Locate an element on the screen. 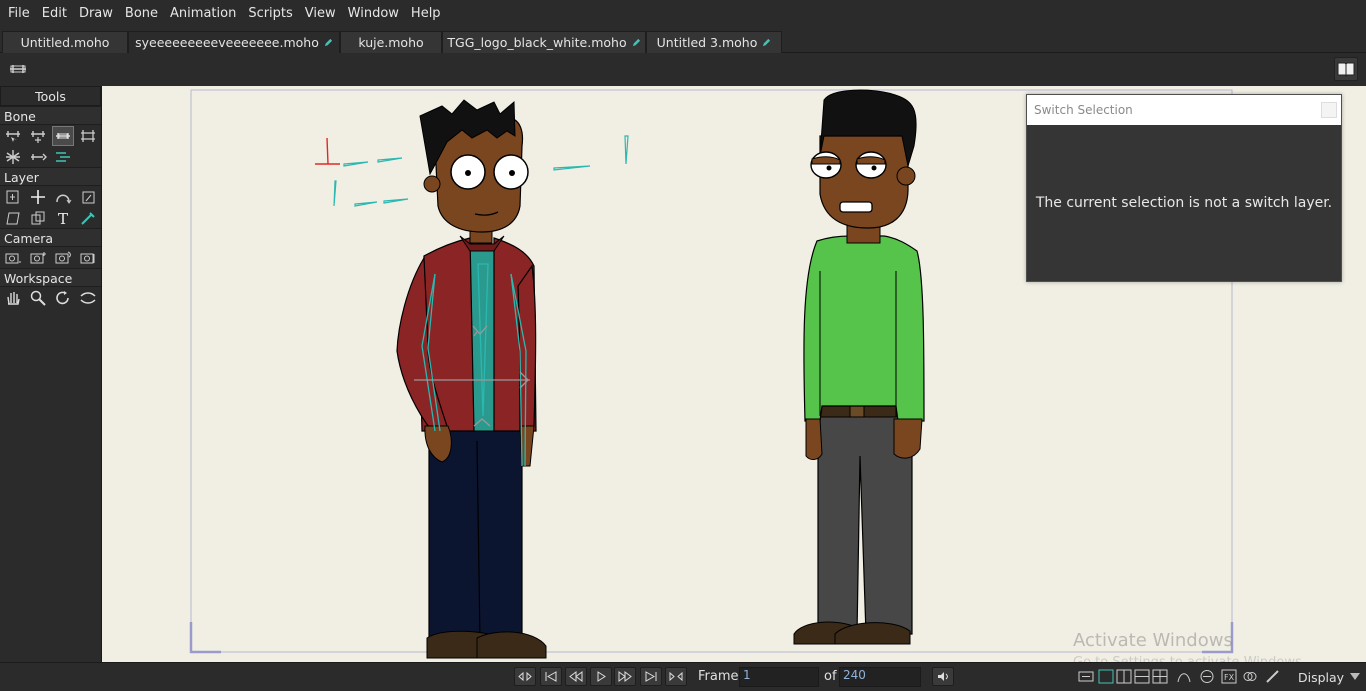 Image resolution: width=1366 pixels, height=691 pixels. play-icon is located at coordinates (601, 676).